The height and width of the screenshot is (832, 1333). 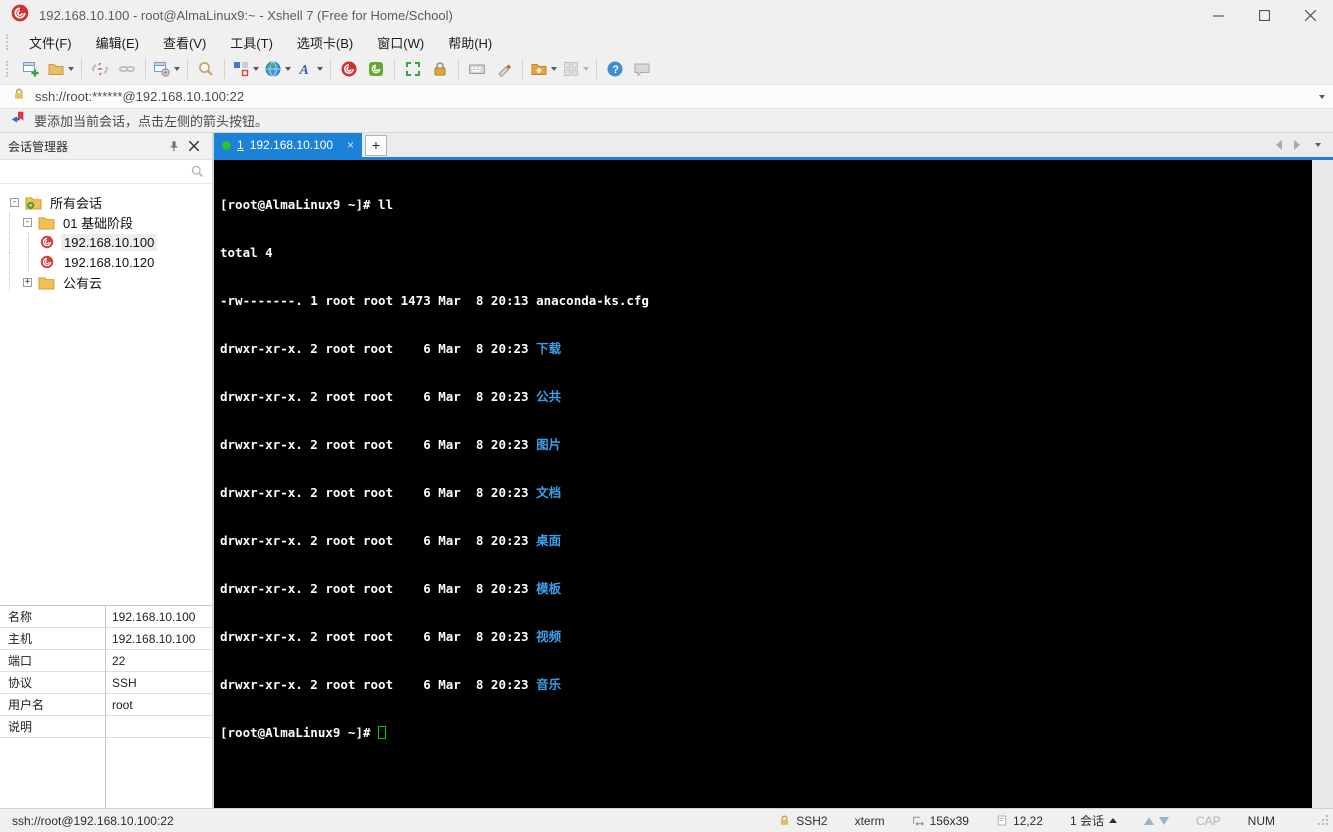 What do you see at coordinates (477, 69) in the screenshot?
I see `virtual-keyboard-icon` at bounding box center [477, 69].